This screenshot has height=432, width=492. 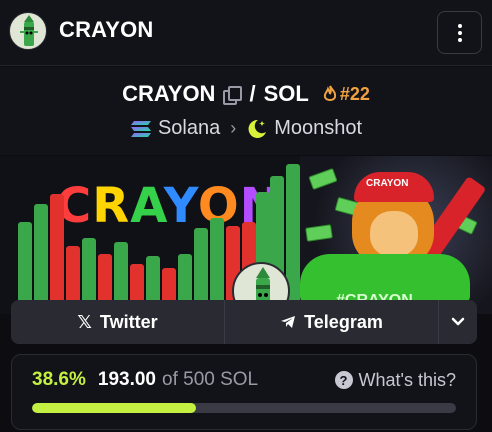 What do you see at coordinates (244, 408) in the screenshot?
I see `progress-bar` at bounding box center [244, 408].